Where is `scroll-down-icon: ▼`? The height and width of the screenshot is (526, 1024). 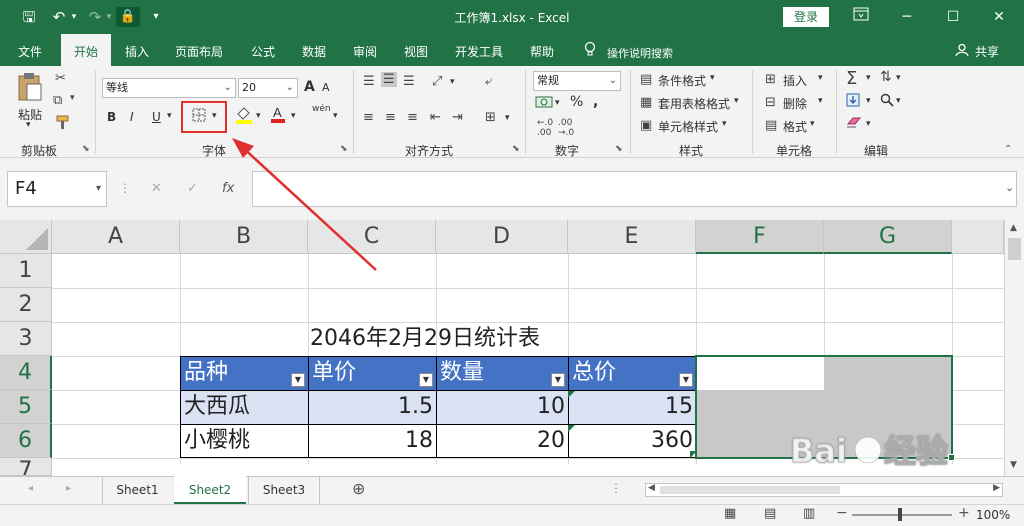 scroll-down-icon: ▼ is located at coordinates (1013, 465).